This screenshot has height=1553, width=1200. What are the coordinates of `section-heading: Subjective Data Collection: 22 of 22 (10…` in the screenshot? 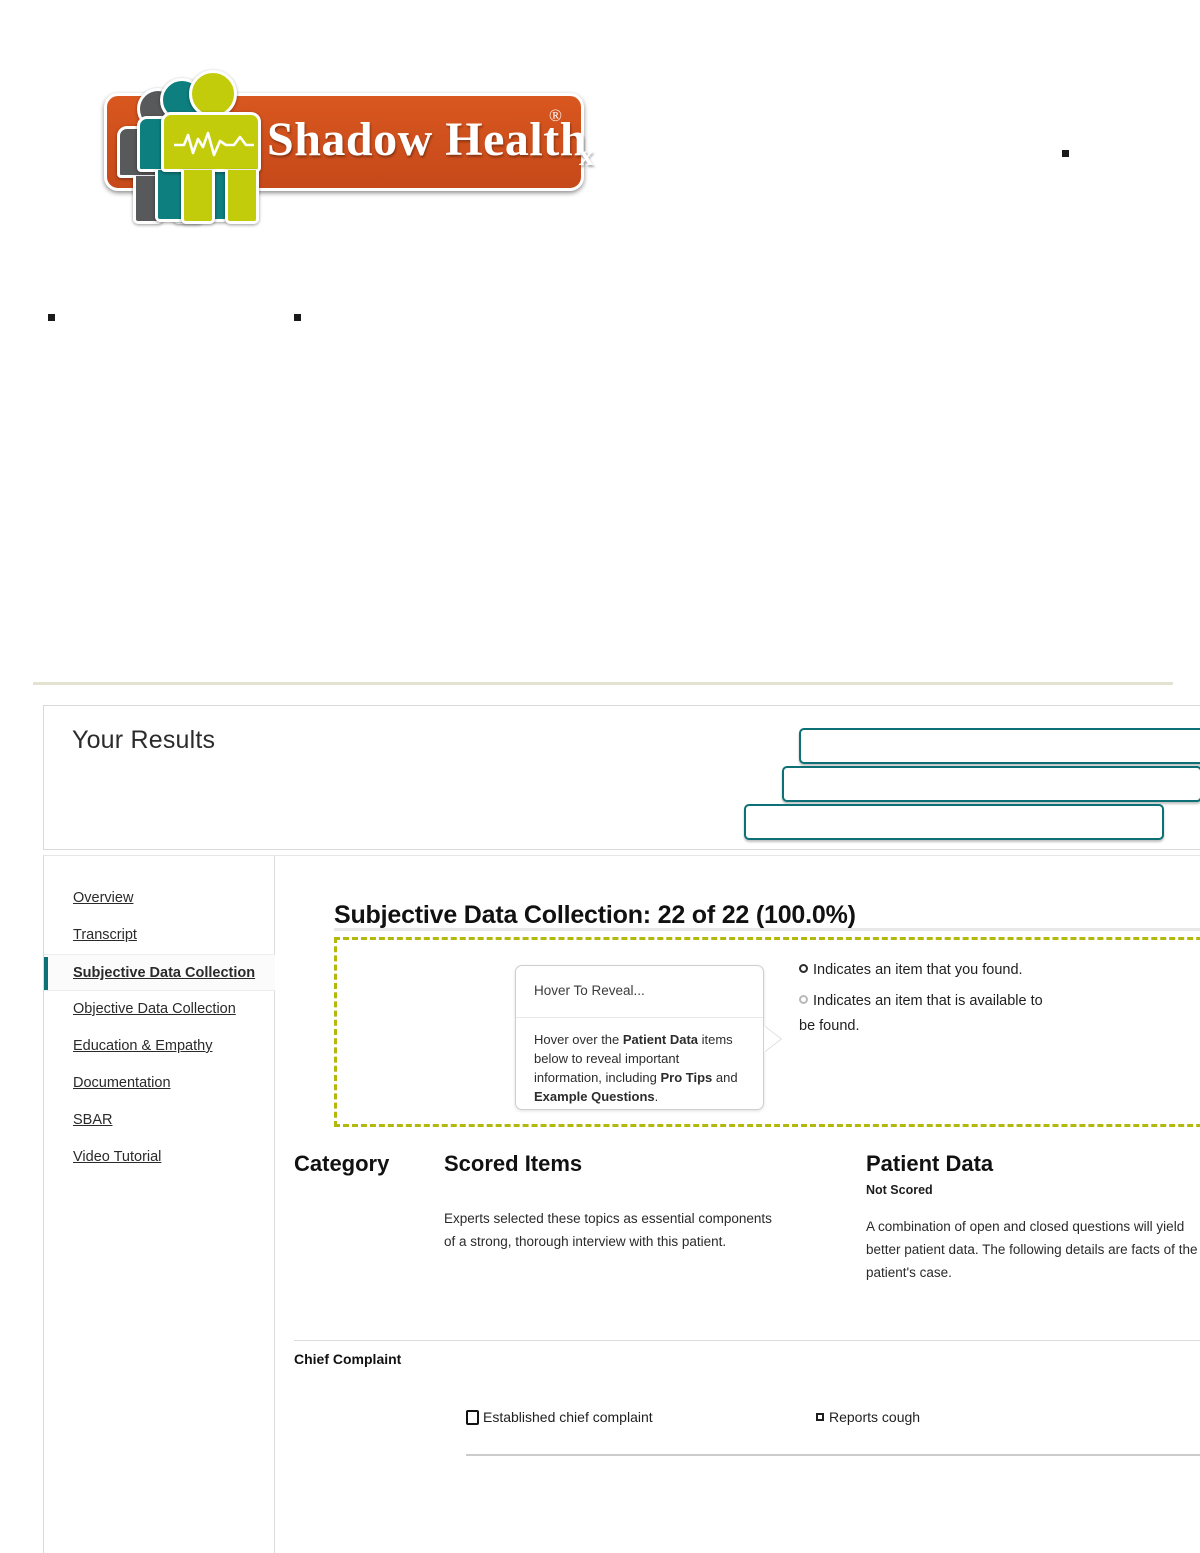 It's located at (595, 914).